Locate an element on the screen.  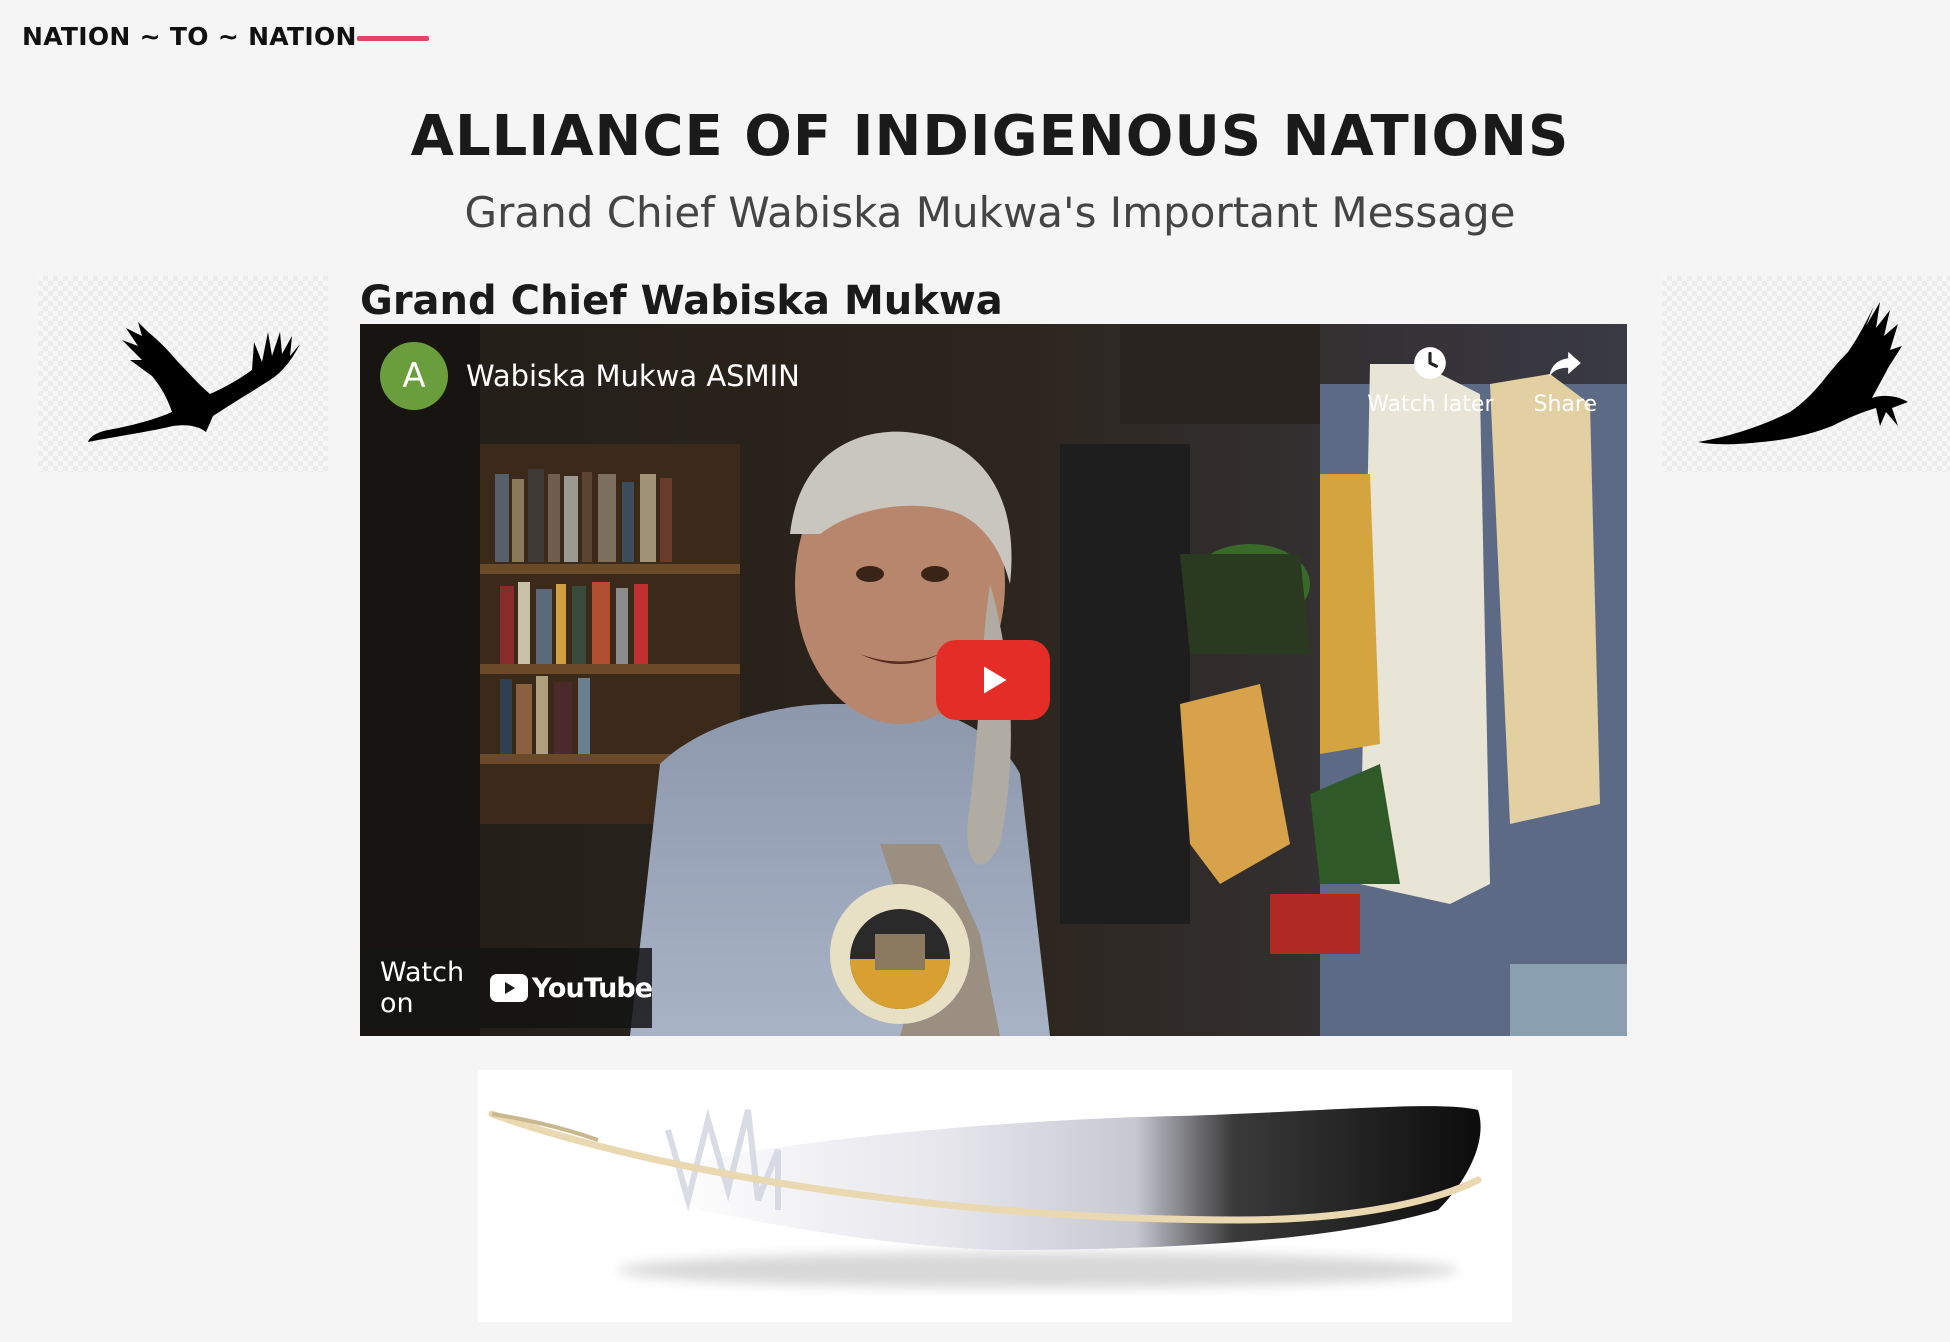
watch-on-youtube-button: Watch on YouTube is located at coordinates (506, 988).